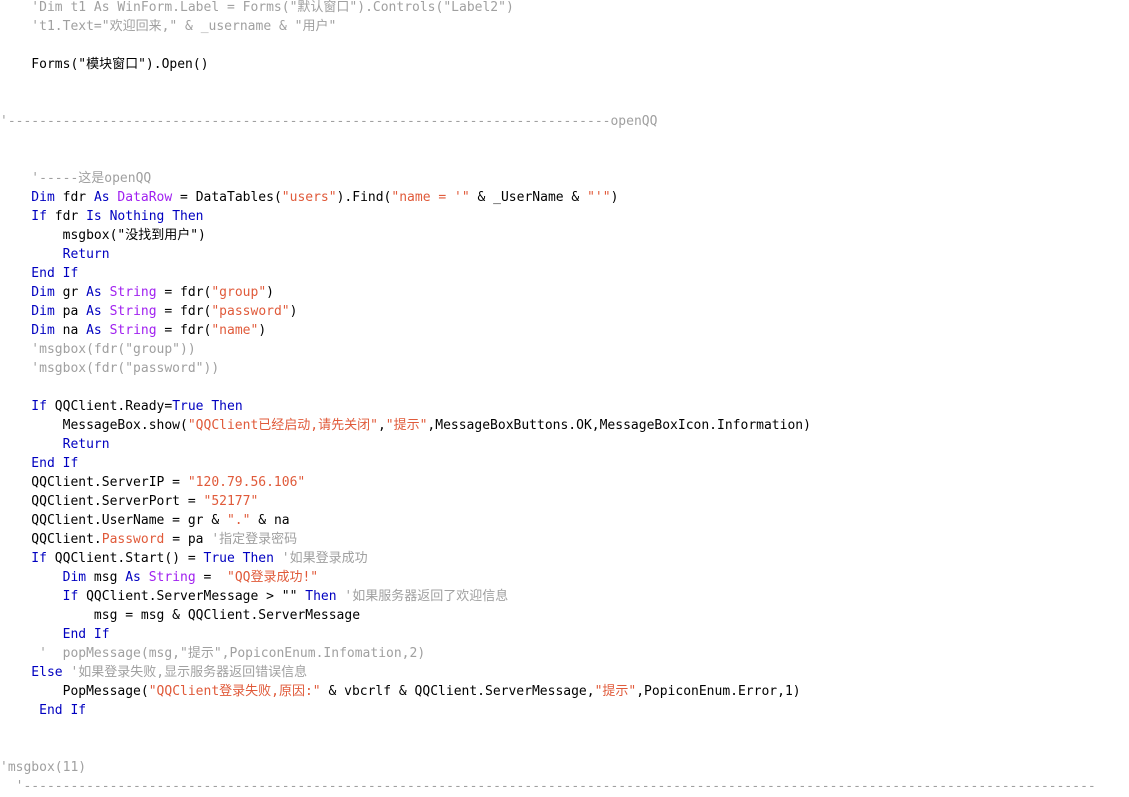 The width and height of the screenshot is (1129, 797). I want to click on comment-token: '如果登录失败,显示服务器返回错误信息, so click(185, 672).